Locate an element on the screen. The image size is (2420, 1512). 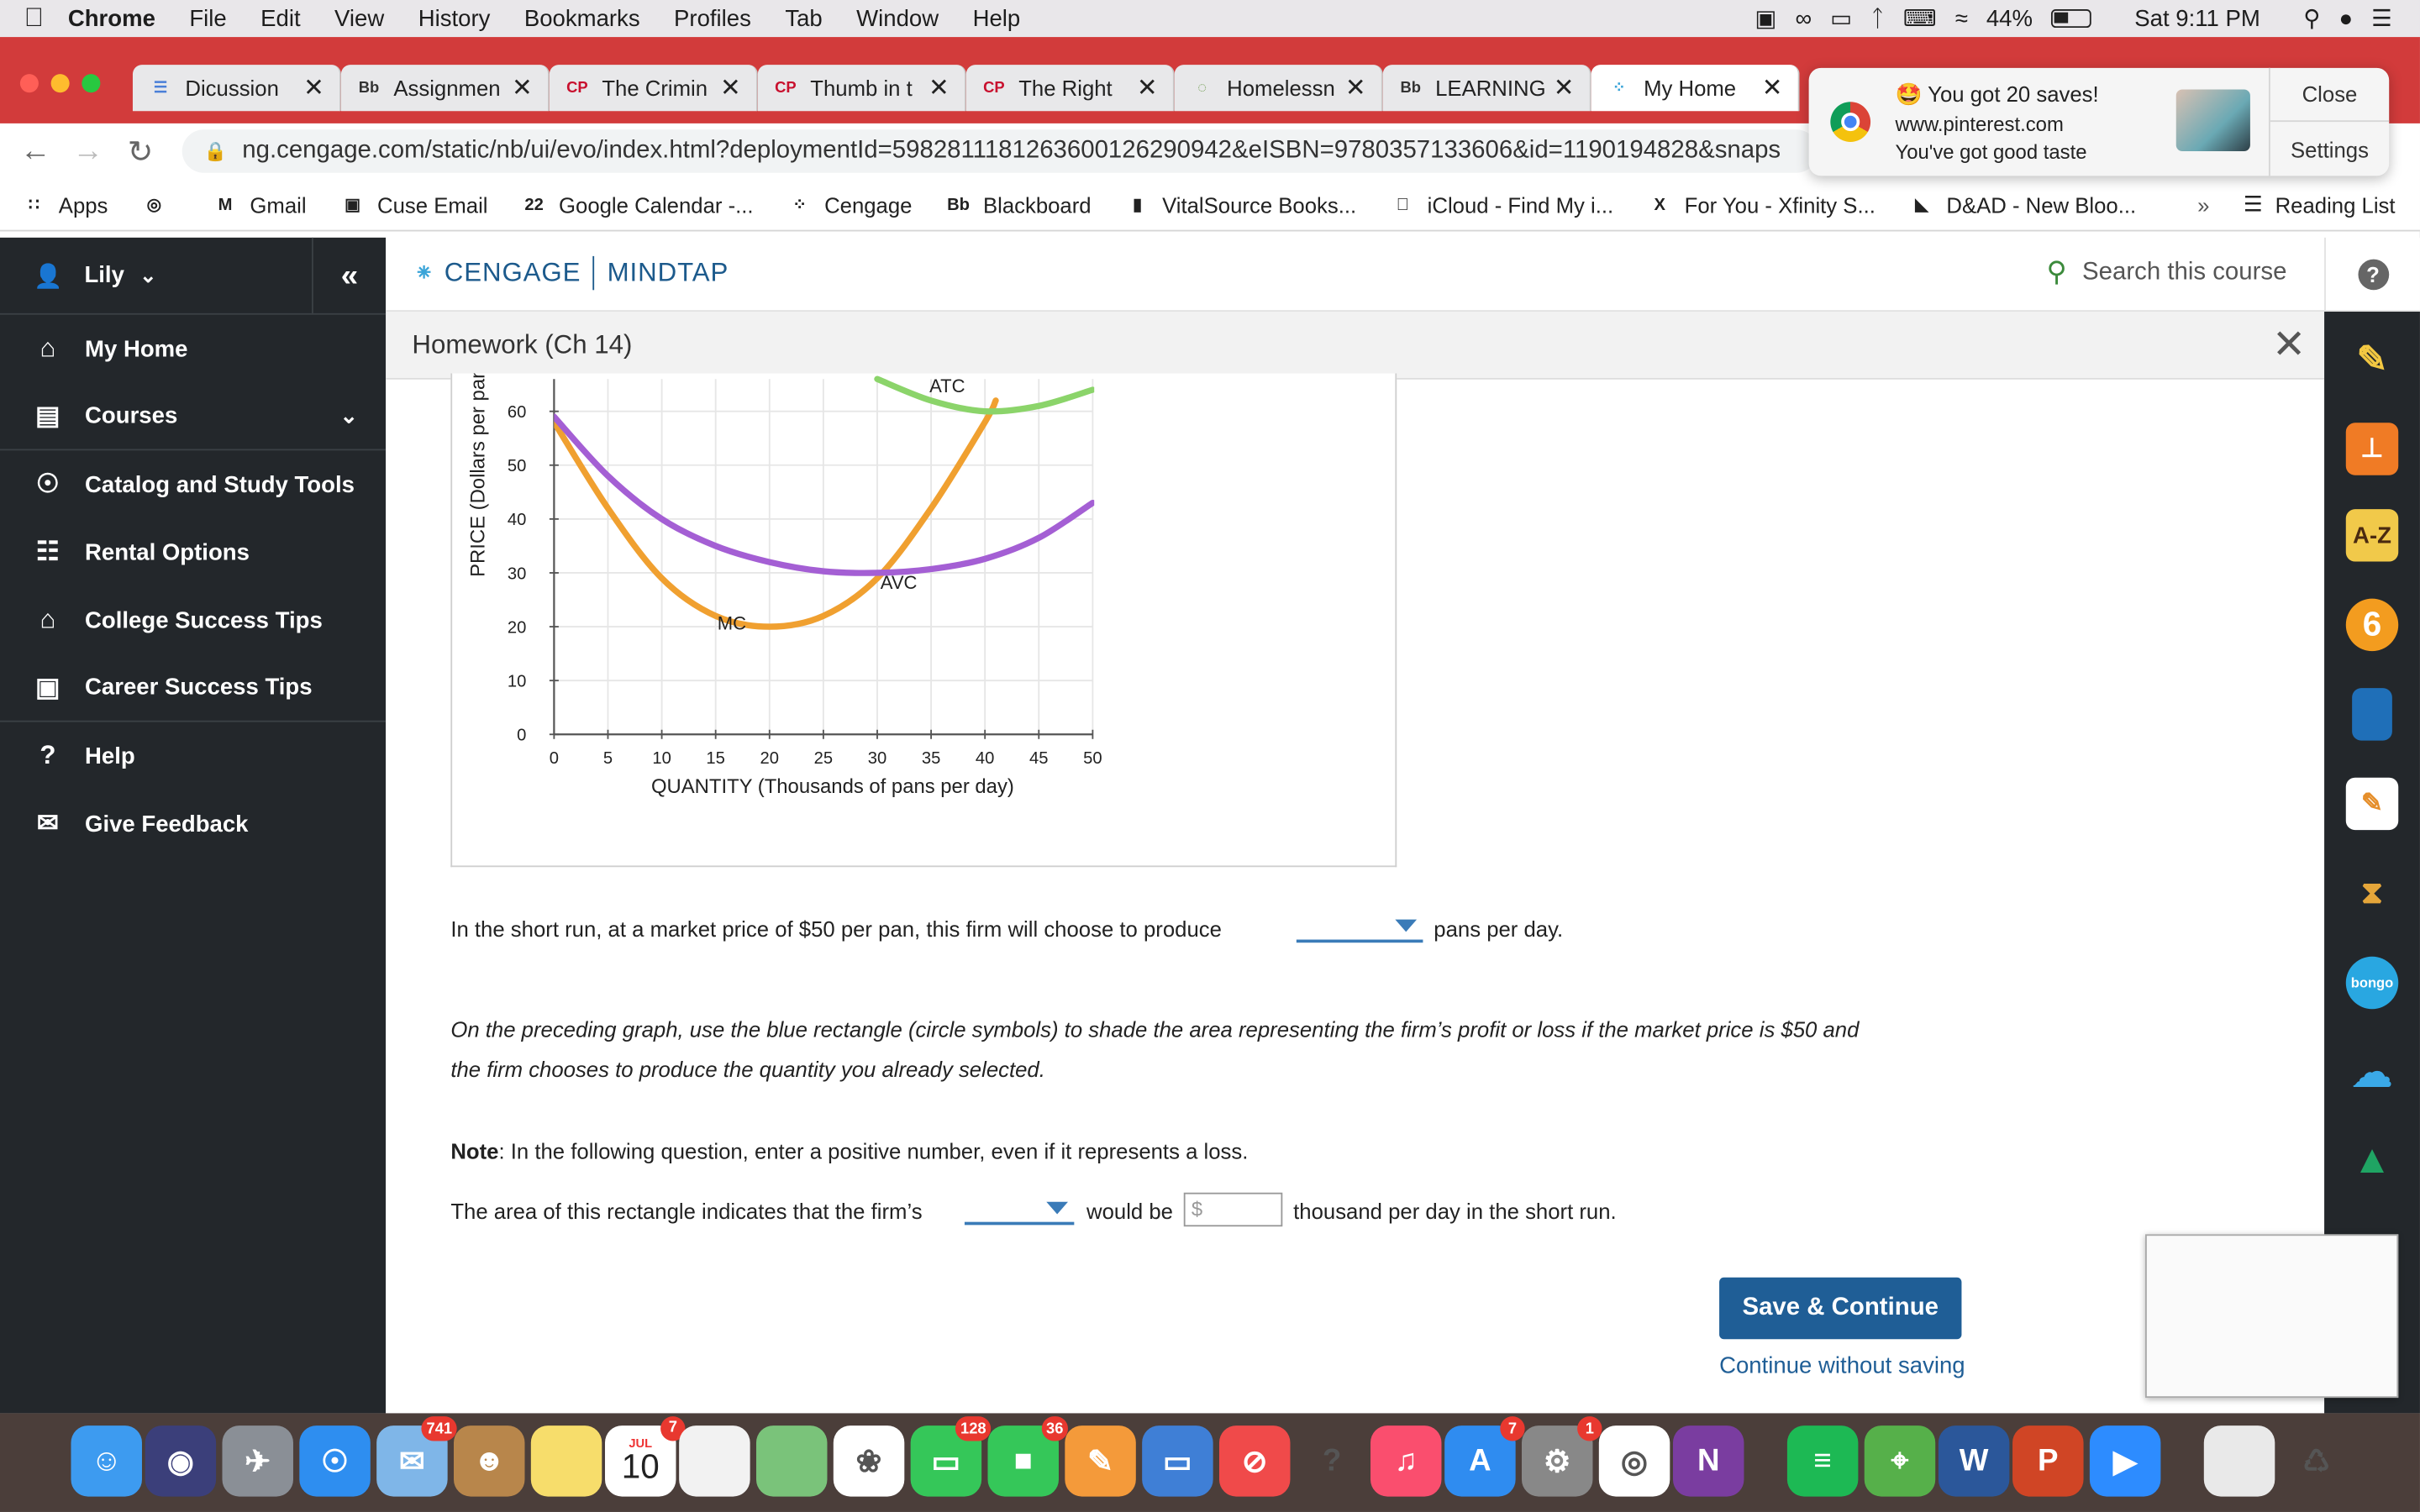
google-drive-icon: ▲ is located at coordinates (2372, 1158).